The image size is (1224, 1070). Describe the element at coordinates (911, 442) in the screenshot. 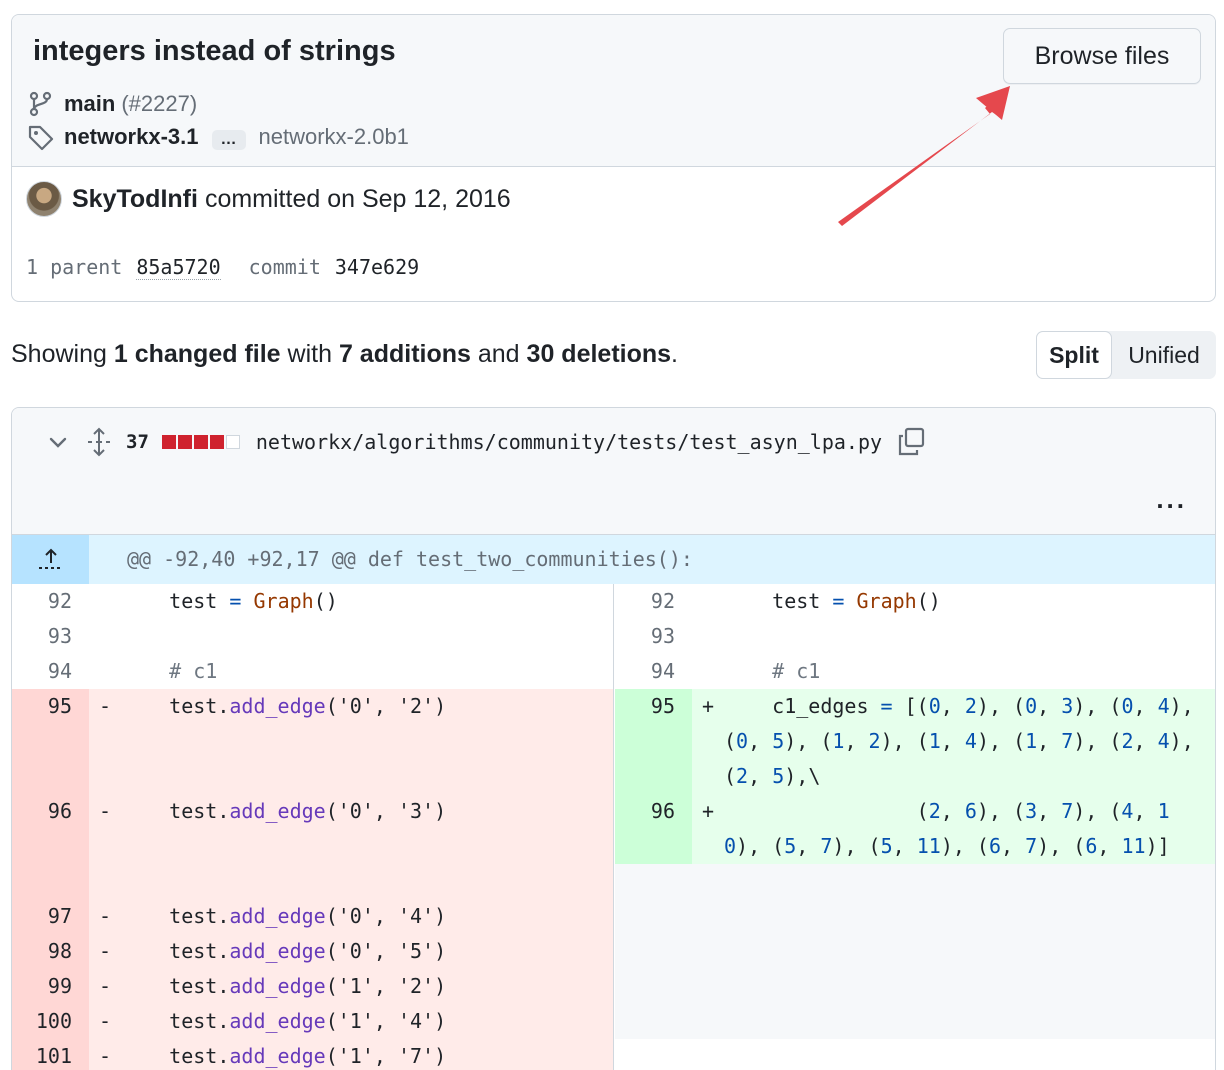

I see `copy-icon` at that location.